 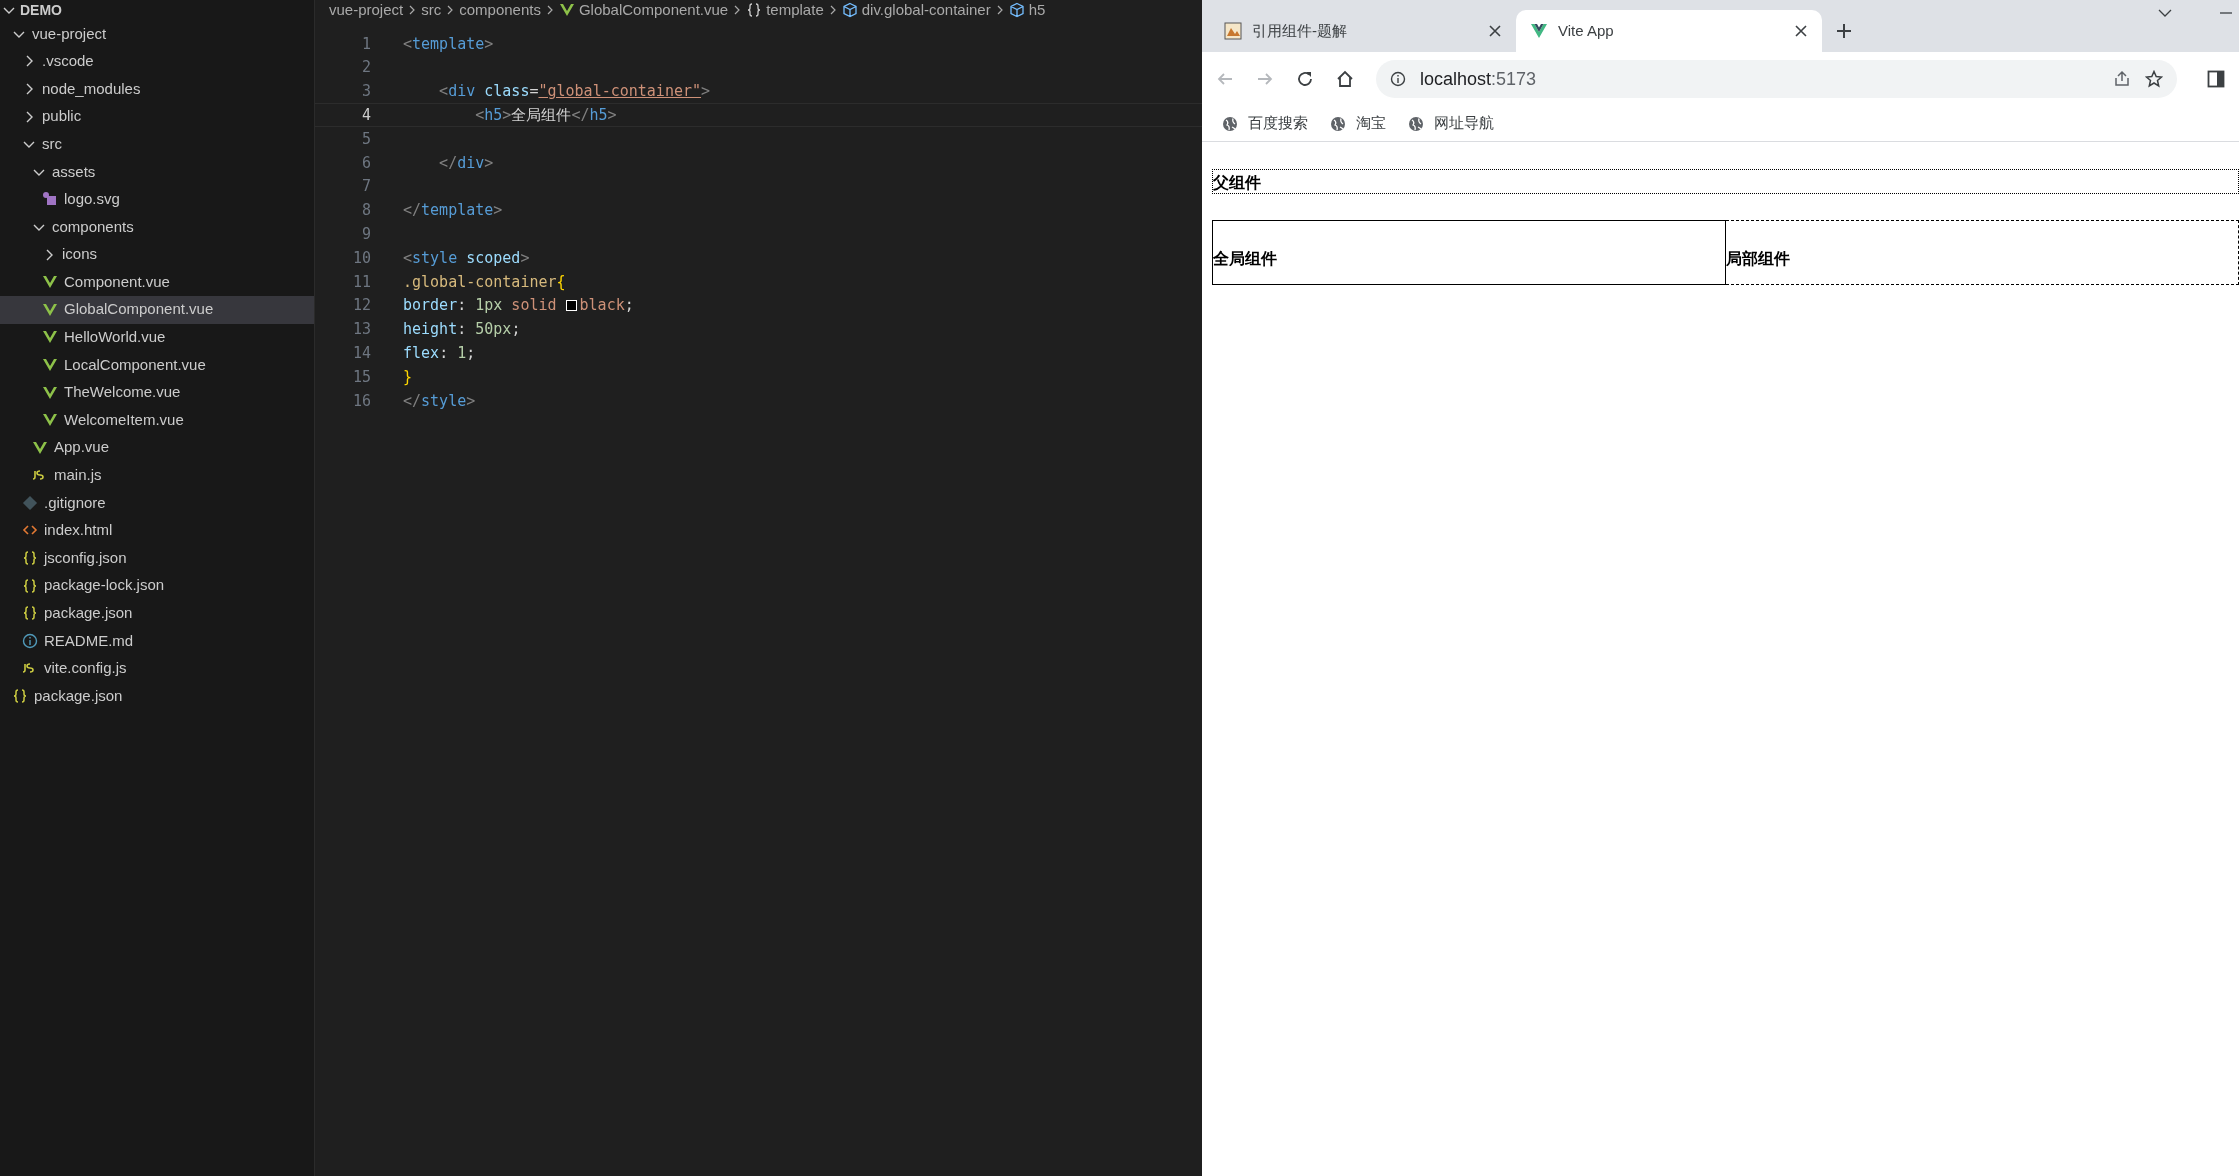 I want to click on line-number: 10, so click(x=361, y=258).